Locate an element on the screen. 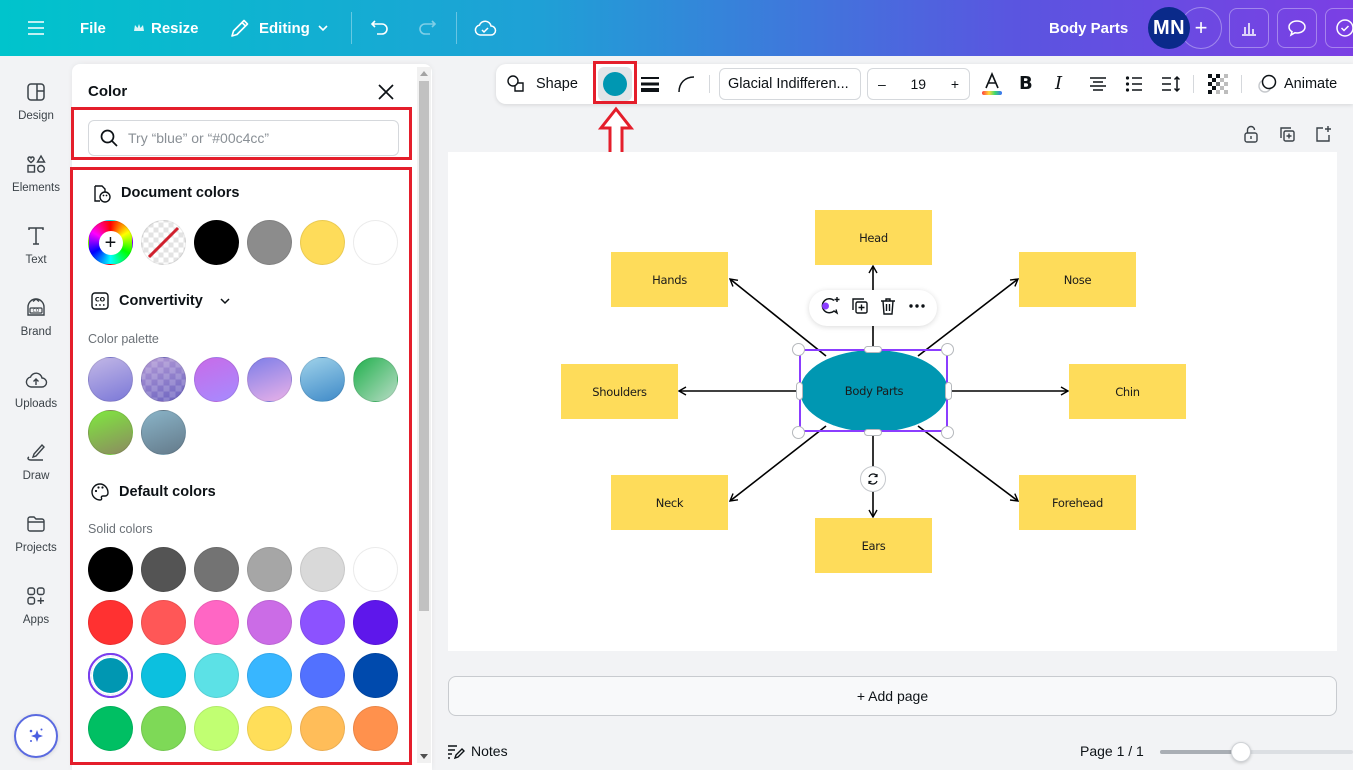  add-page-button: + Add page is located at coordinates (892, 696).